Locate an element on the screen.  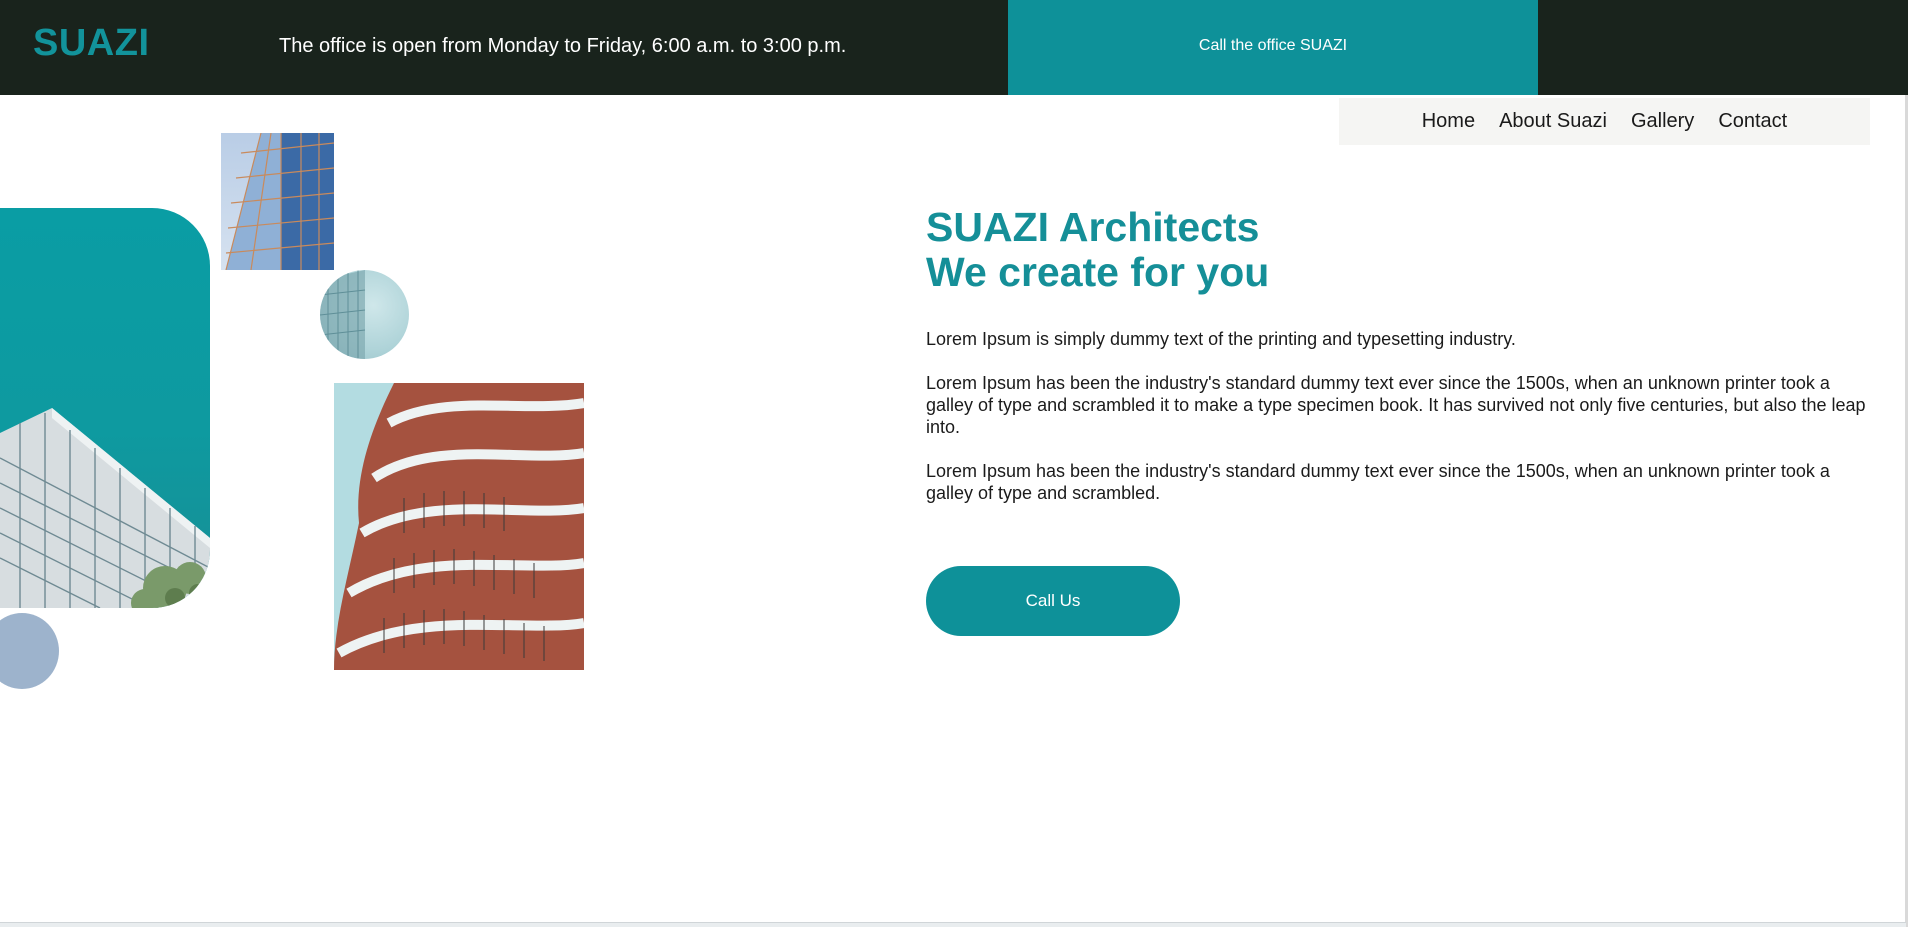
hero-title-line1: SUAZI Architects is located at coordinates (1093, 227).